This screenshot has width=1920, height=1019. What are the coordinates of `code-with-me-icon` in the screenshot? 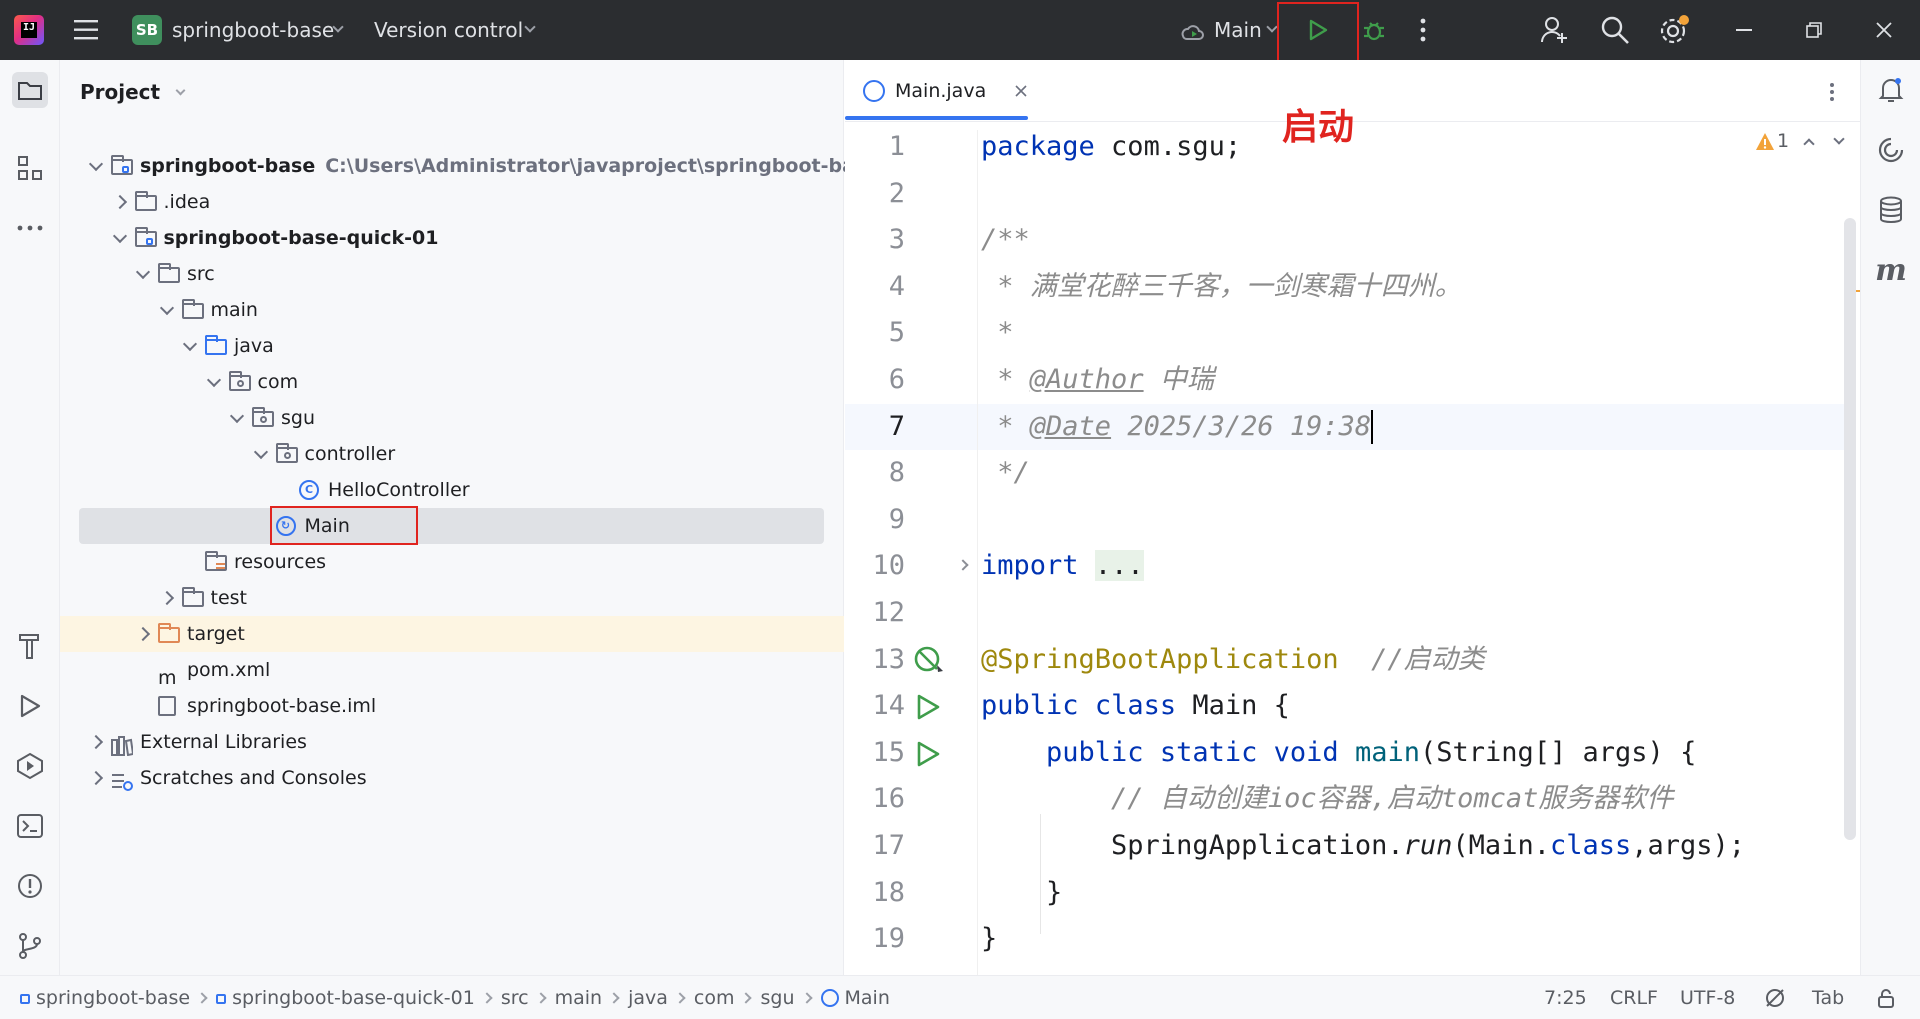 It's located at (1555, 30).